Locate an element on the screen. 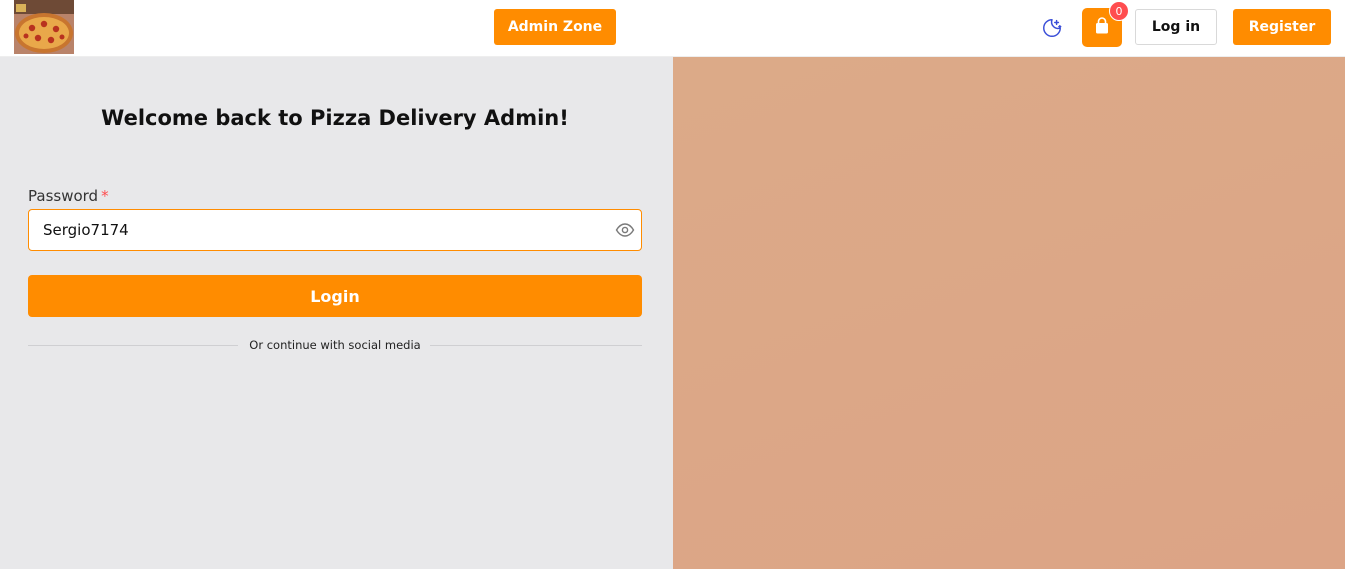 The height and width of the screenshot is (569, 1345). cart-count-badge: 0 is located at coordinates (1119, 11).